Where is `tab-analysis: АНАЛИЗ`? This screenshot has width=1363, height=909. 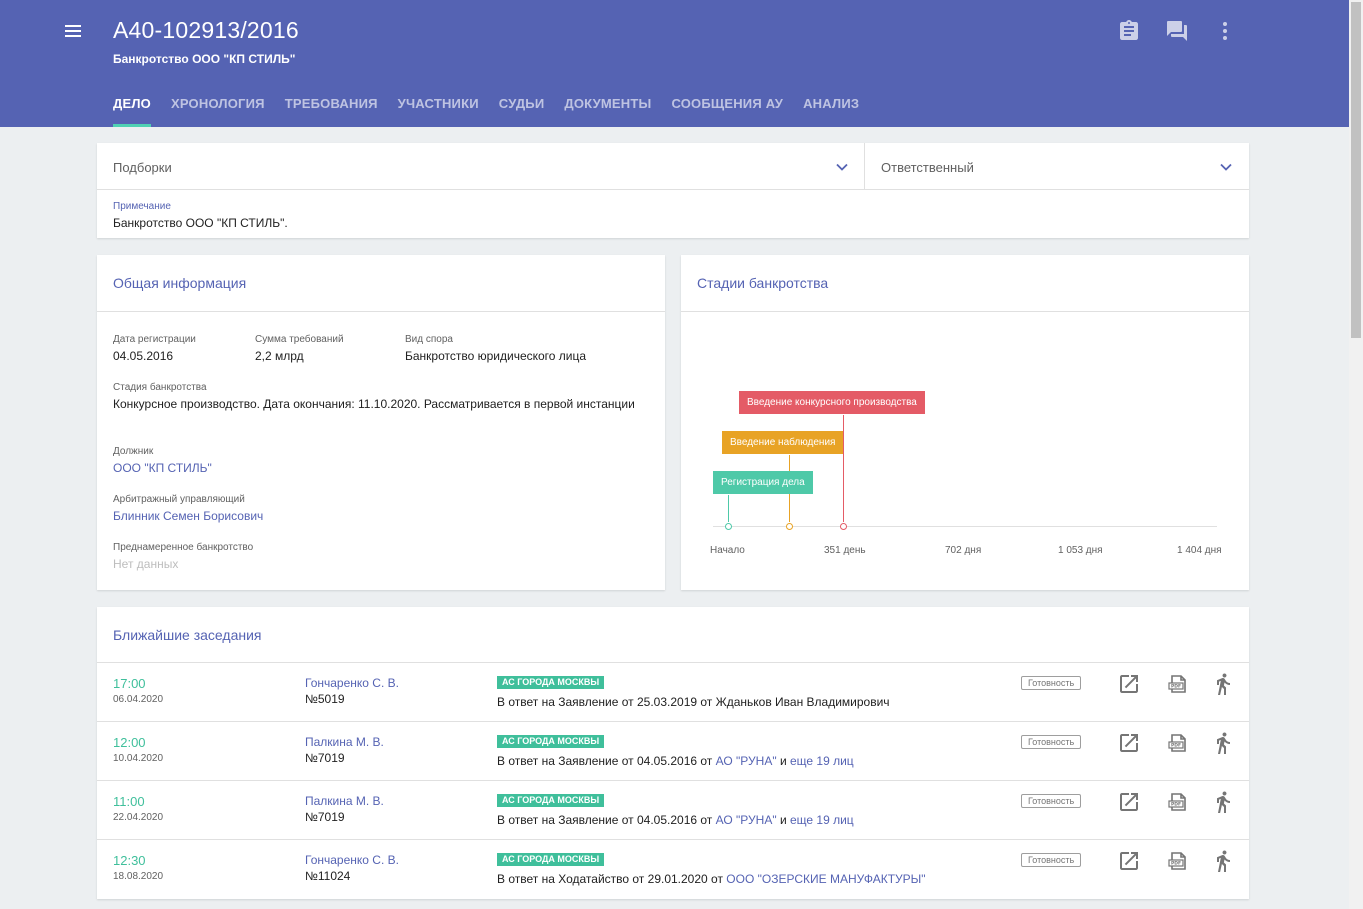 tab-analysis: АНАЛИЗ is located at coordinates (831, 111).